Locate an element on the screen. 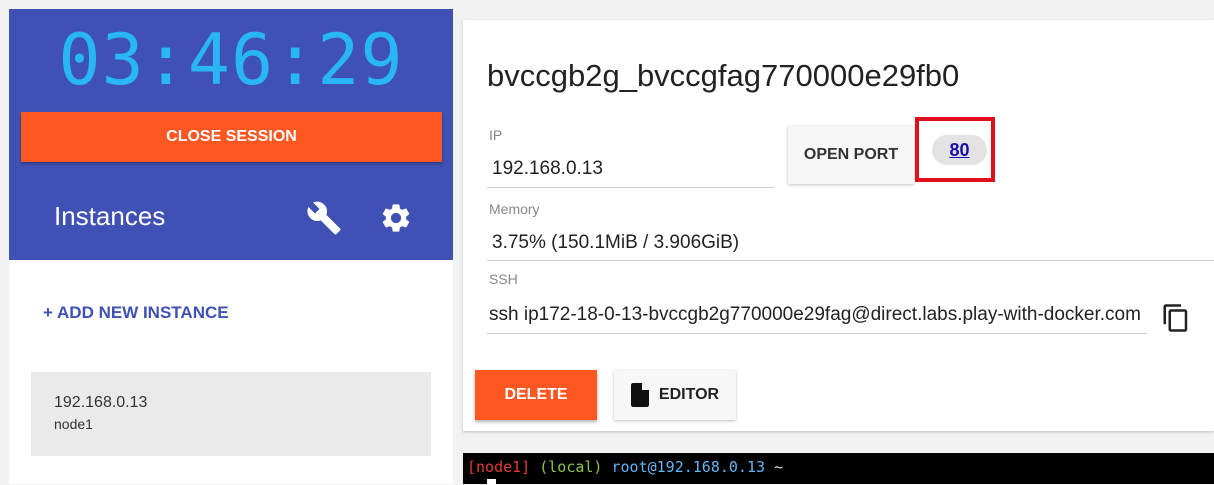 This screenshot has height=485, width=1214. delete-button: DELETE is located at coordinates (536, 395).